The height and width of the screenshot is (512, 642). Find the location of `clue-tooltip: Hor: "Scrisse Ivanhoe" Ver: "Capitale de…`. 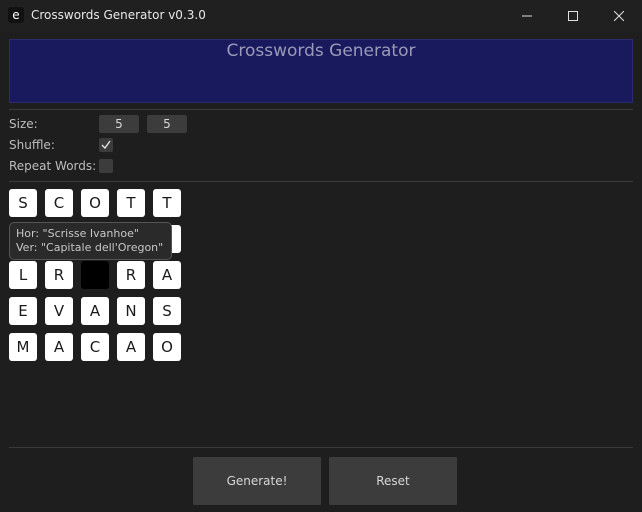

clue-tooltip: Hor: "Scrisse Ivanhoe" Ver: "Capitale de… is located at coordinates (90, 241).